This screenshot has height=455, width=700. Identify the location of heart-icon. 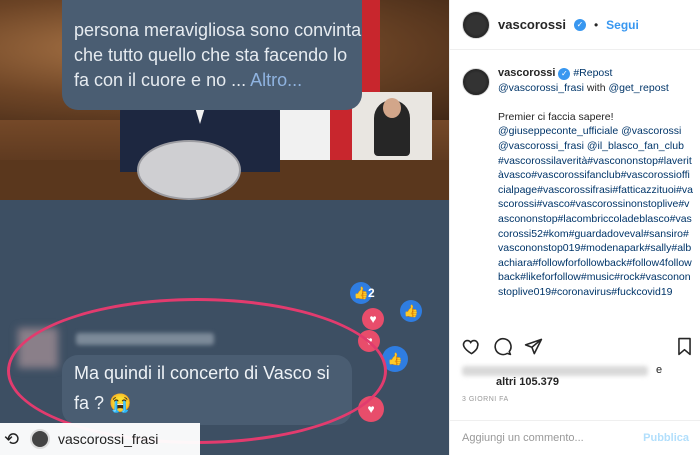
(471, 346).